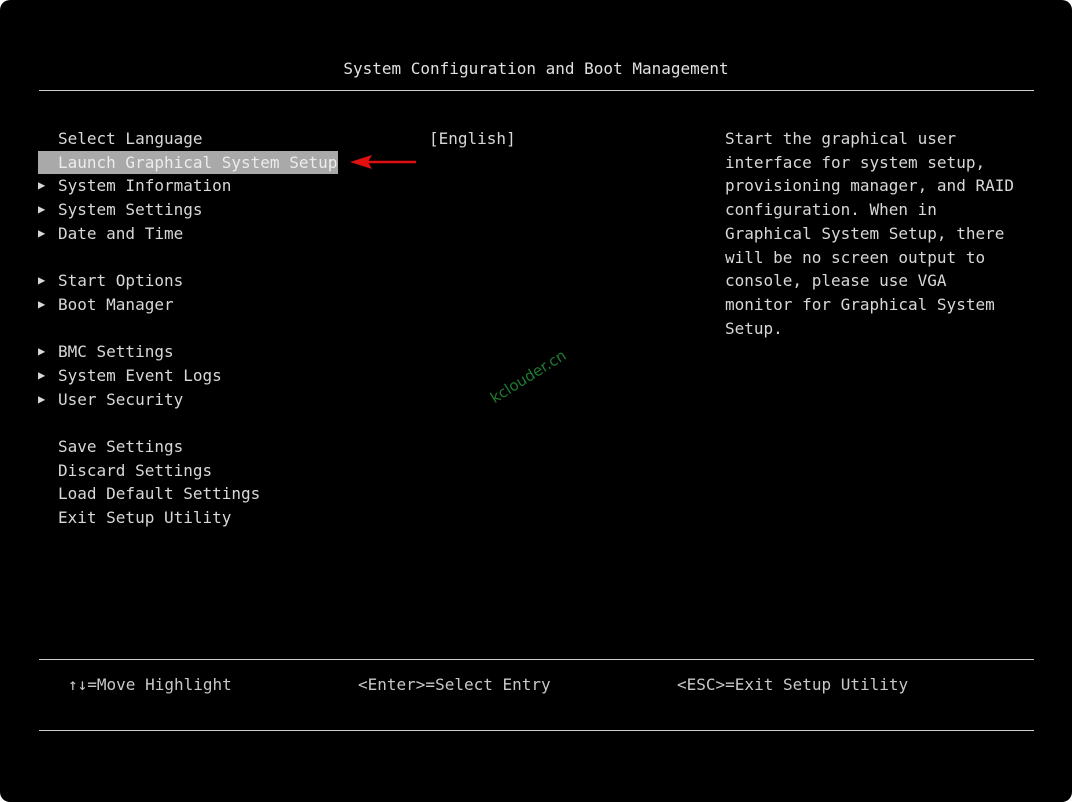  I want to click on footer-move-hint: ↑↓=Move Highlight, so click(150, 684).